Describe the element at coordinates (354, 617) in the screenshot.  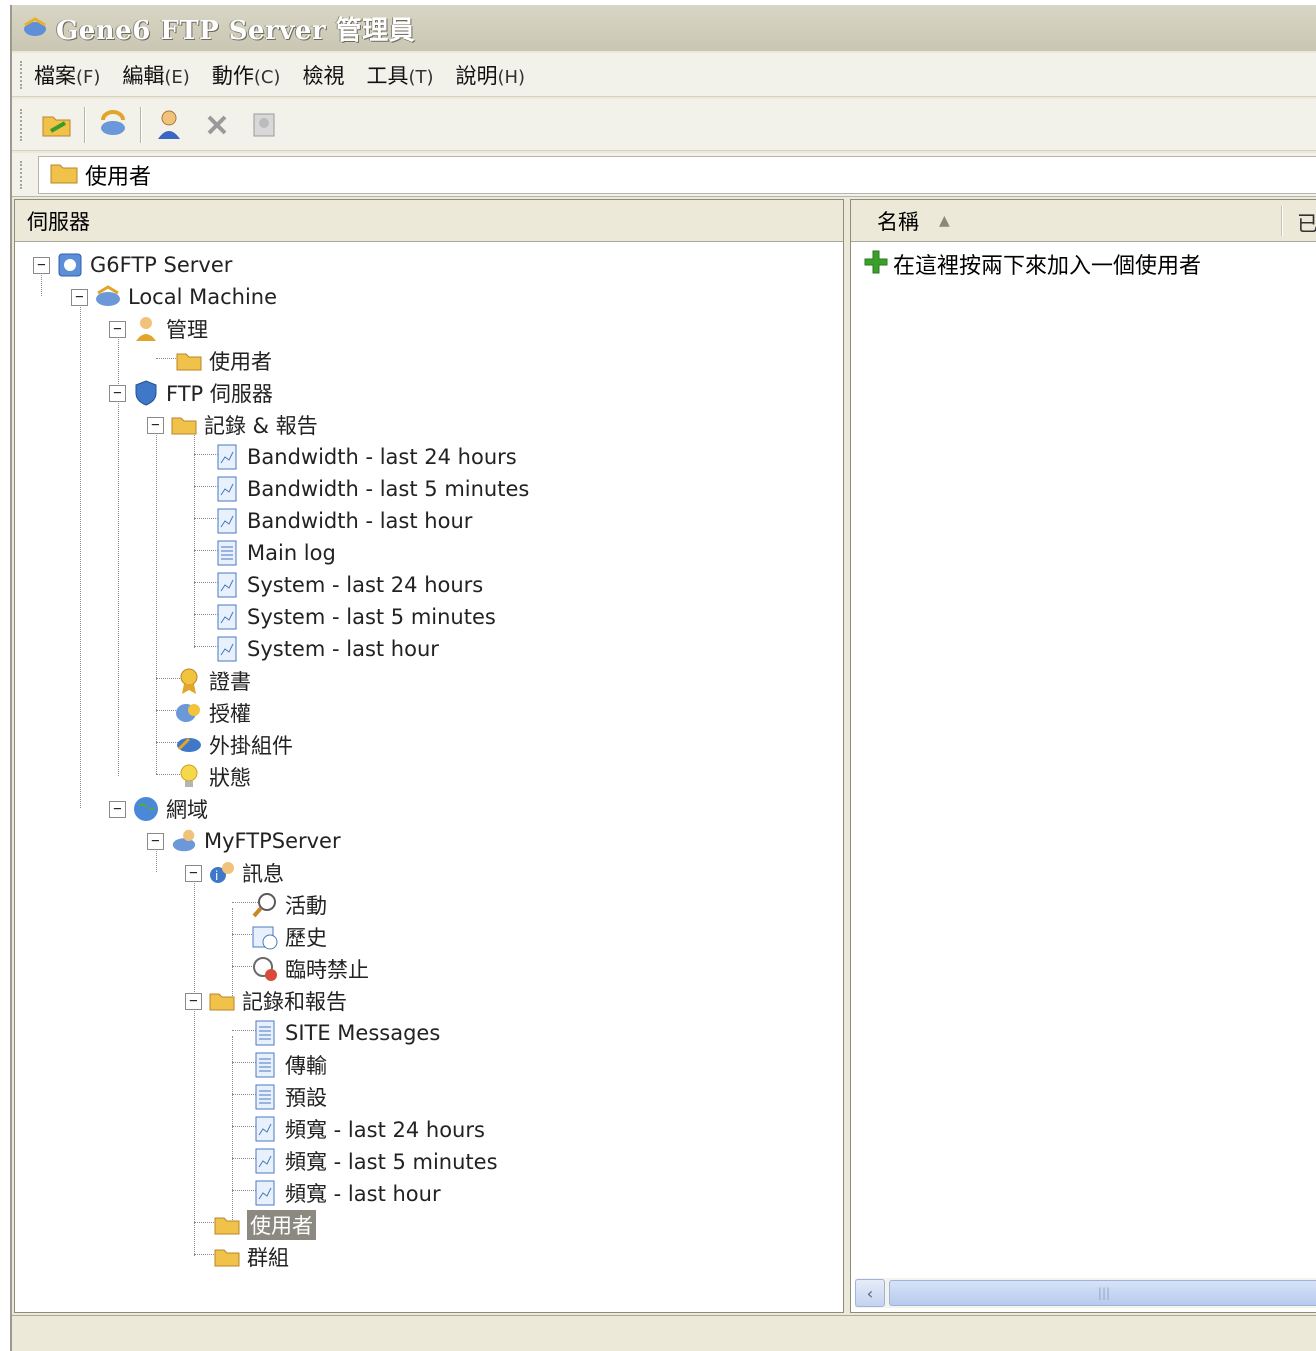
I see `tree-node-log-item: System - last 5 minutes` at that location.